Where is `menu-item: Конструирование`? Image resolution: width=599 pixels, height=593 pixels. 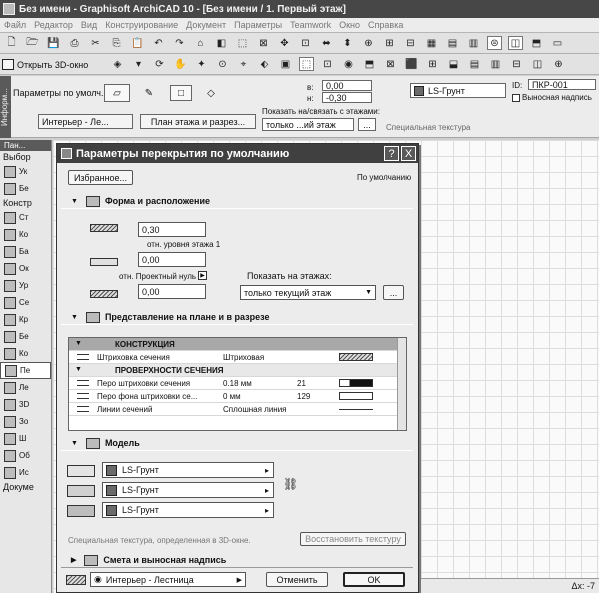 menu-item: Конструирование is located at coordinates (141, 25).